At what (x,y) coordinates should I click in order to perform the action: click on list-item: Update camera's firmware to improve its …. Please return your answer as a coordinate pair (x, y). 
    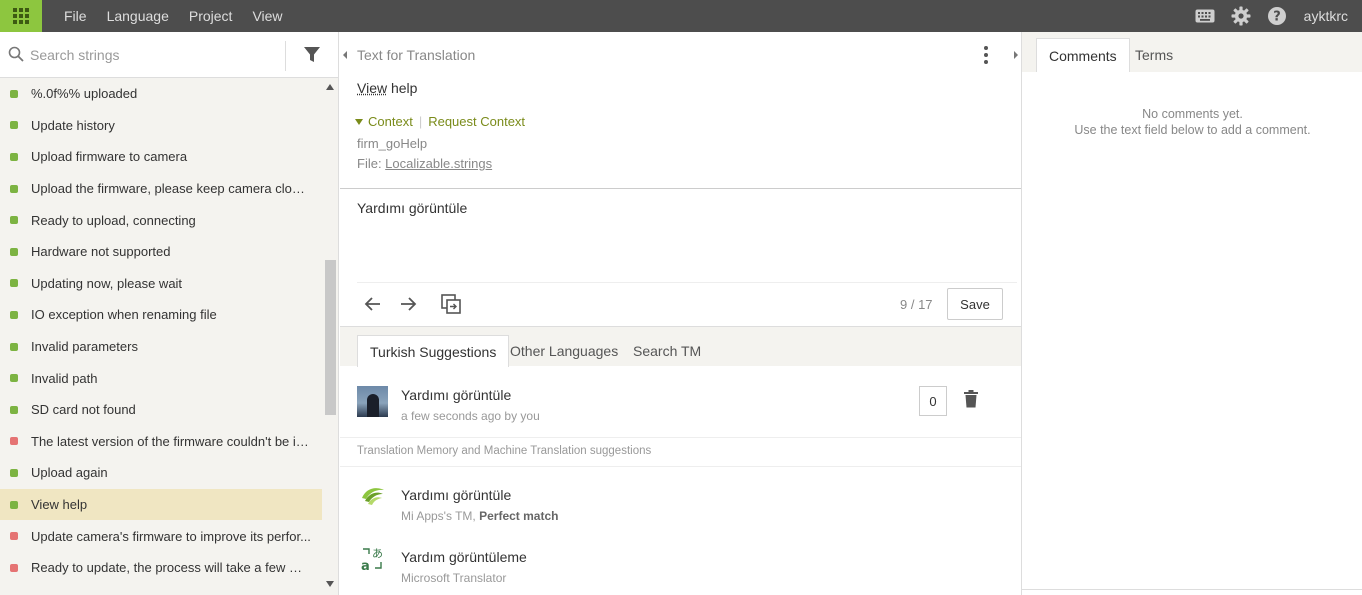
    Looking at the image, I should click on (161, 536).